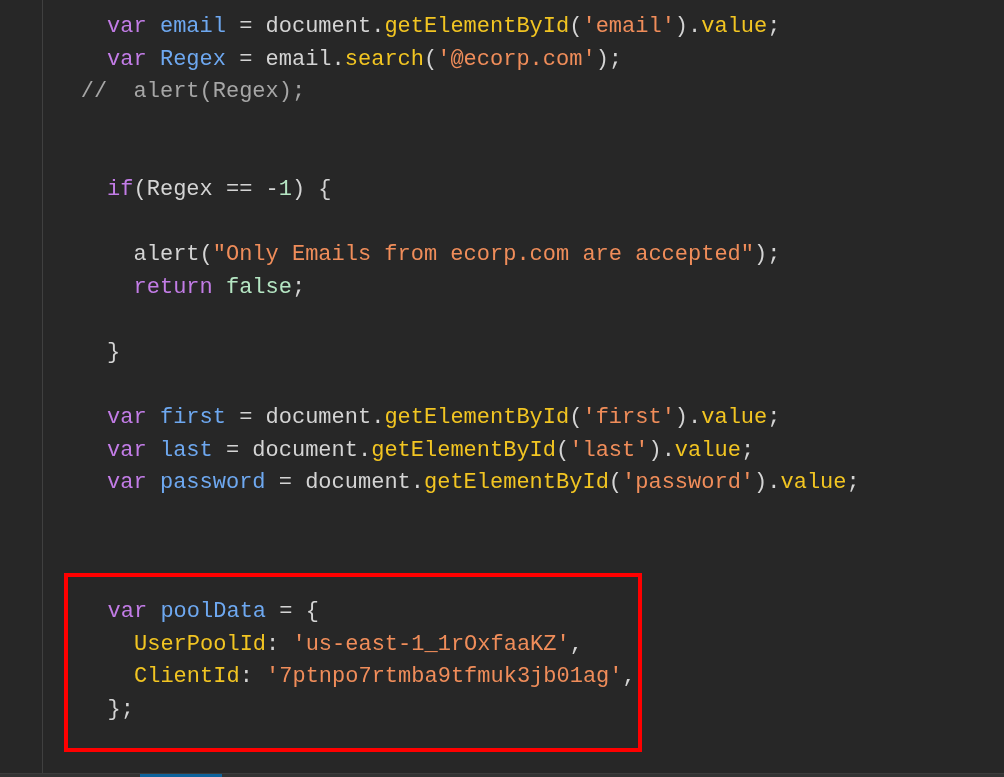 This screenshot has width=1004, height=777. Describe the element at coordinates (172, 255) in the screenshot. I see `code-text: alert(` at that location.